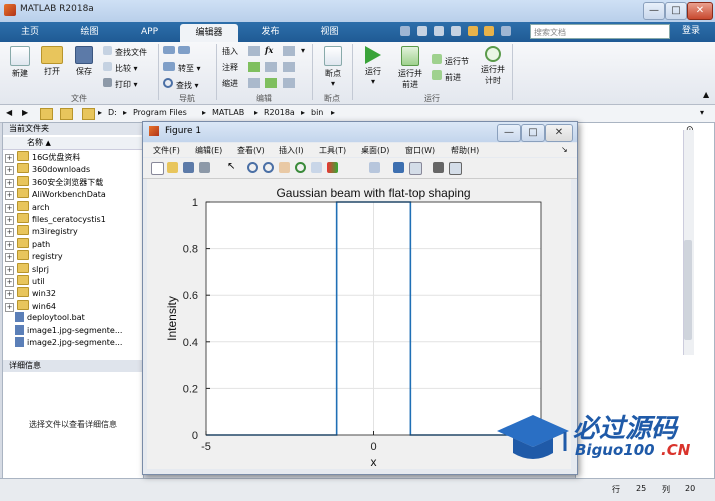 The image size is (715, 501). What do you see at coordinates (289, 51) in the screenshot?
I see `insert-option-icon` at bounding box center [289, 51].